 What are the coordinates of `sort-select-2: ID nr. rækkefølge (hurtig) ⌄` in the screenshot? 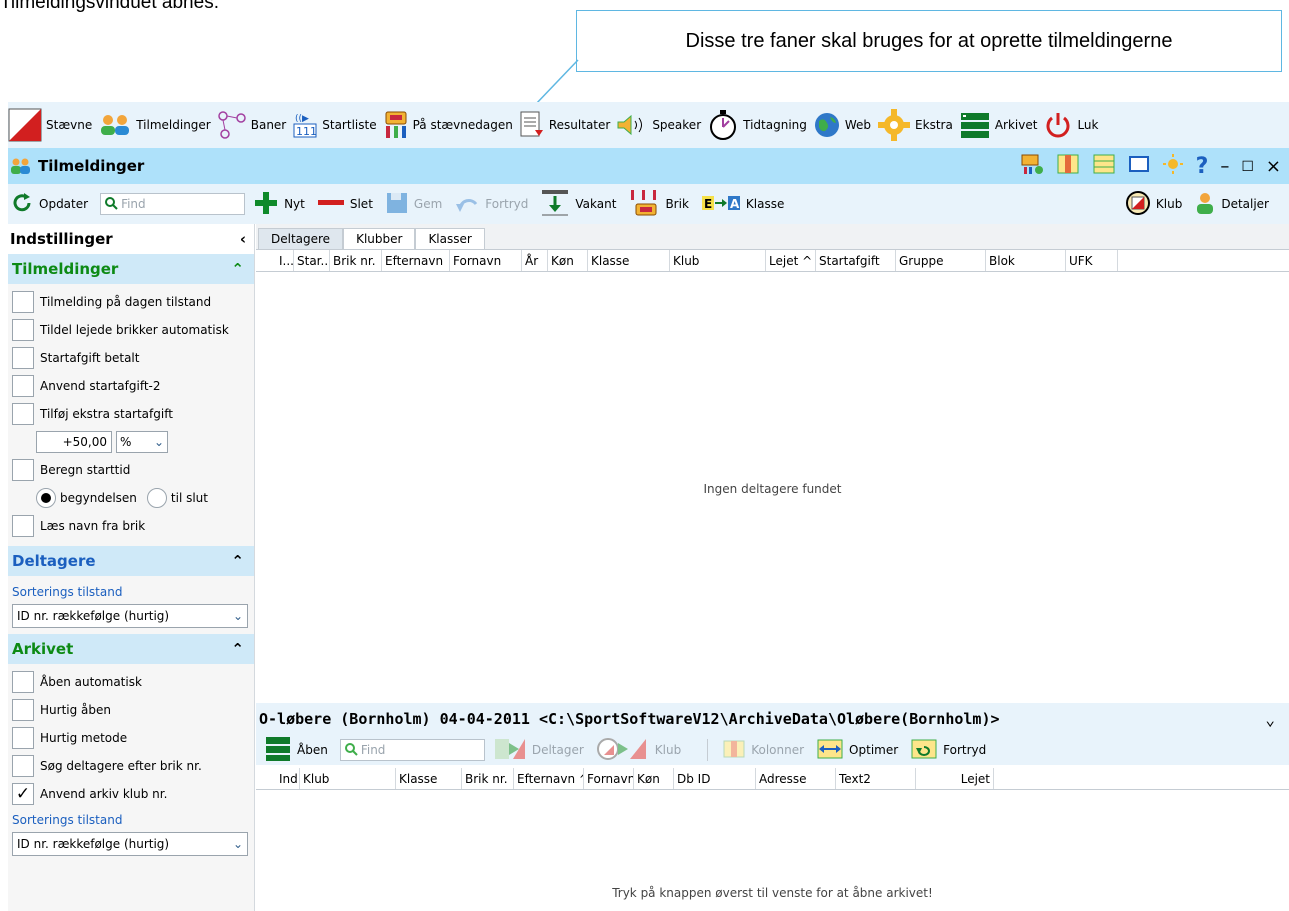 It's located at (130, 844).